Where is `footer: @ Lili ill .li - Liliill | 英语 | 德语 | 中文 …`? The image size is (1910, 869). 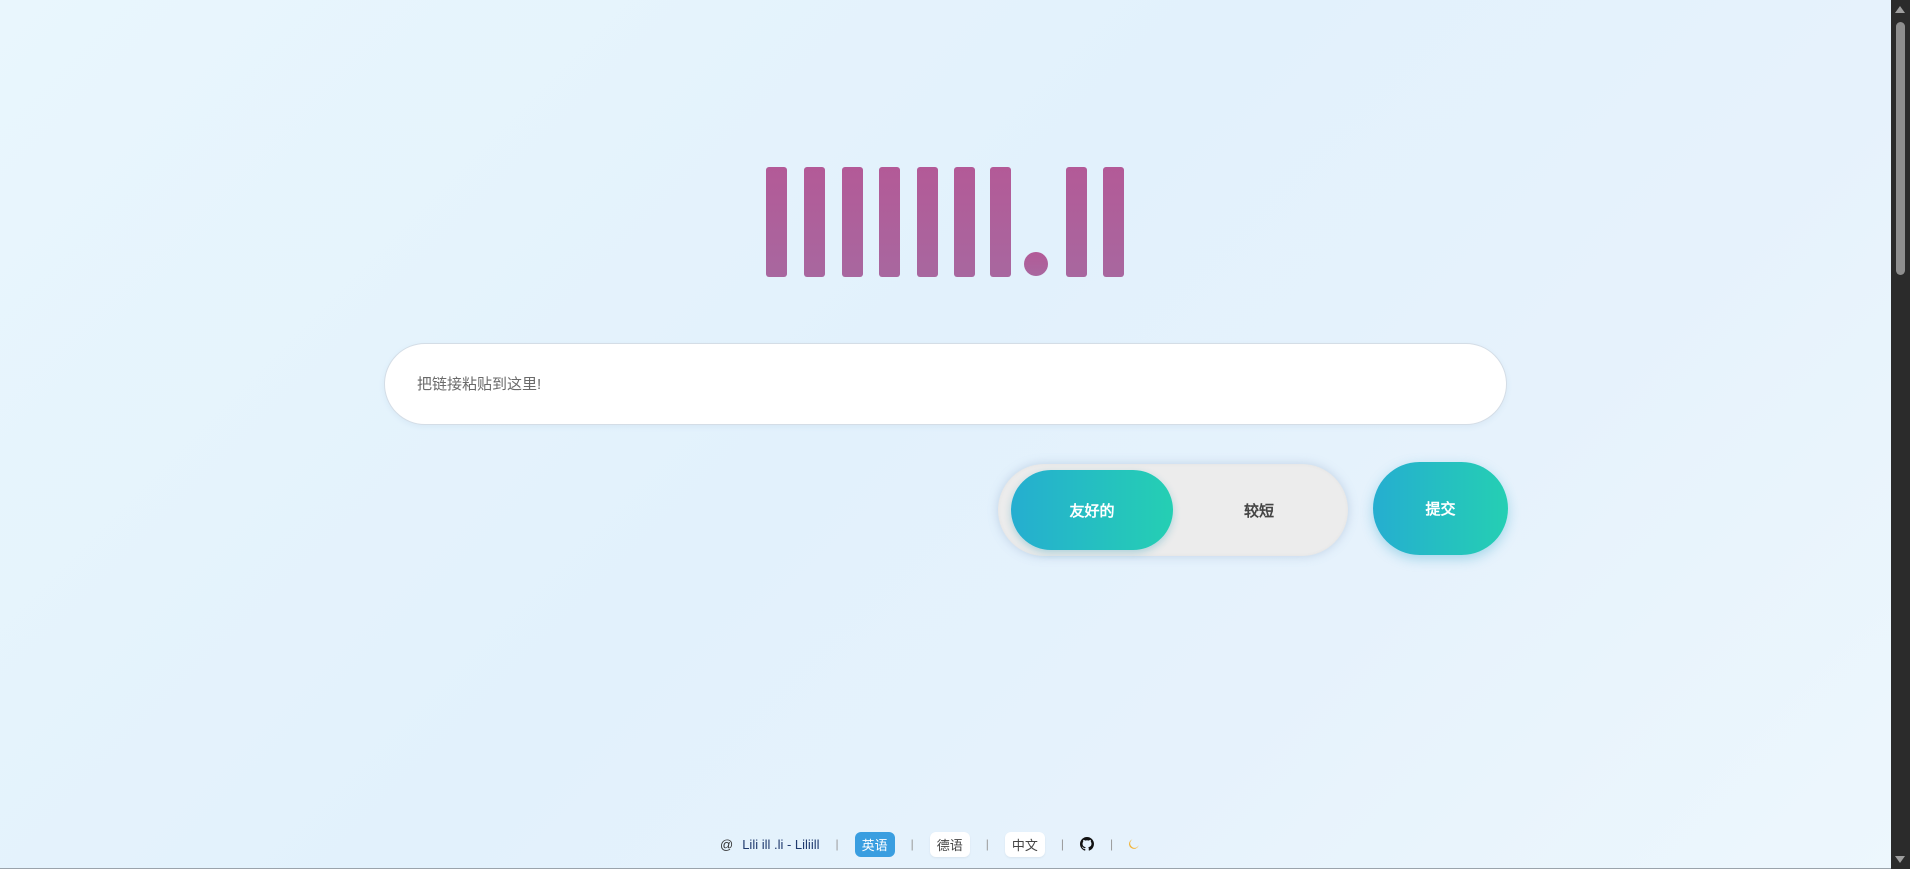 footer: @ Lili ill .li - Liliill | 英语 | 德语 | 中文 … is located at coordinates (930, 844).